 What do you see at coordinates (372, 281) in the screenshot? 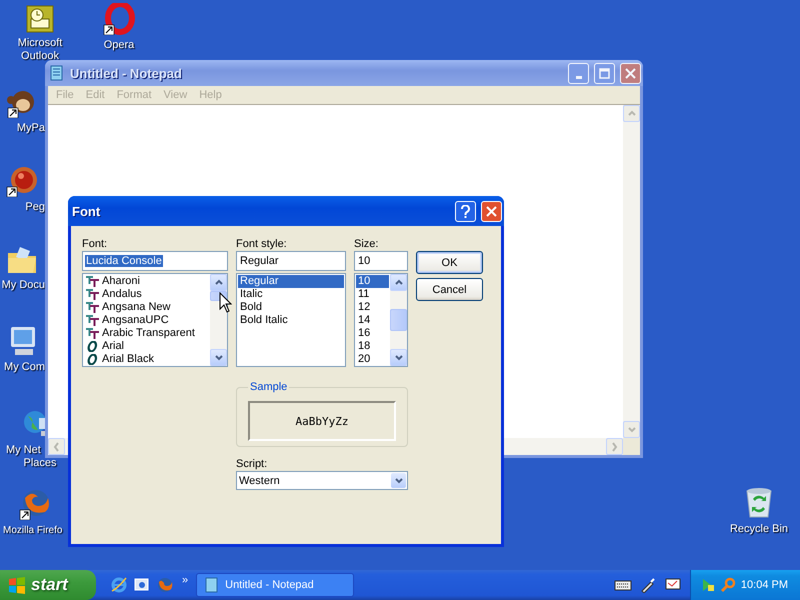
I see `list-item: 10` at bounding box center [372, 281].